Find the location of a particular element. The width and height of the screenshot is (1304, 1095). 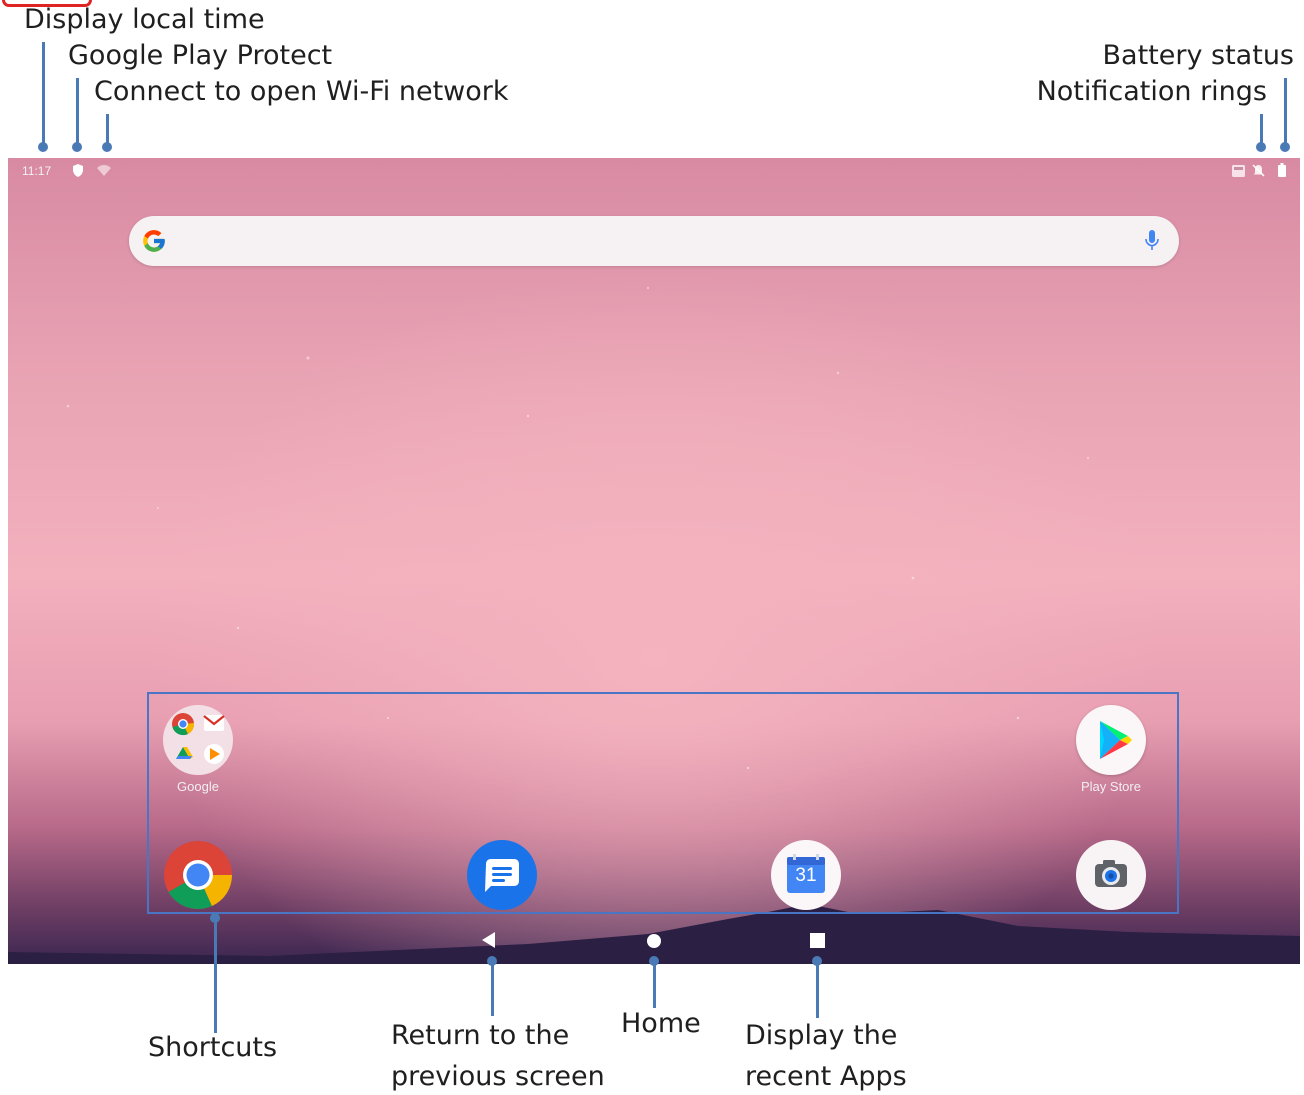

wifi-icon is located at coordinates (104, 170).